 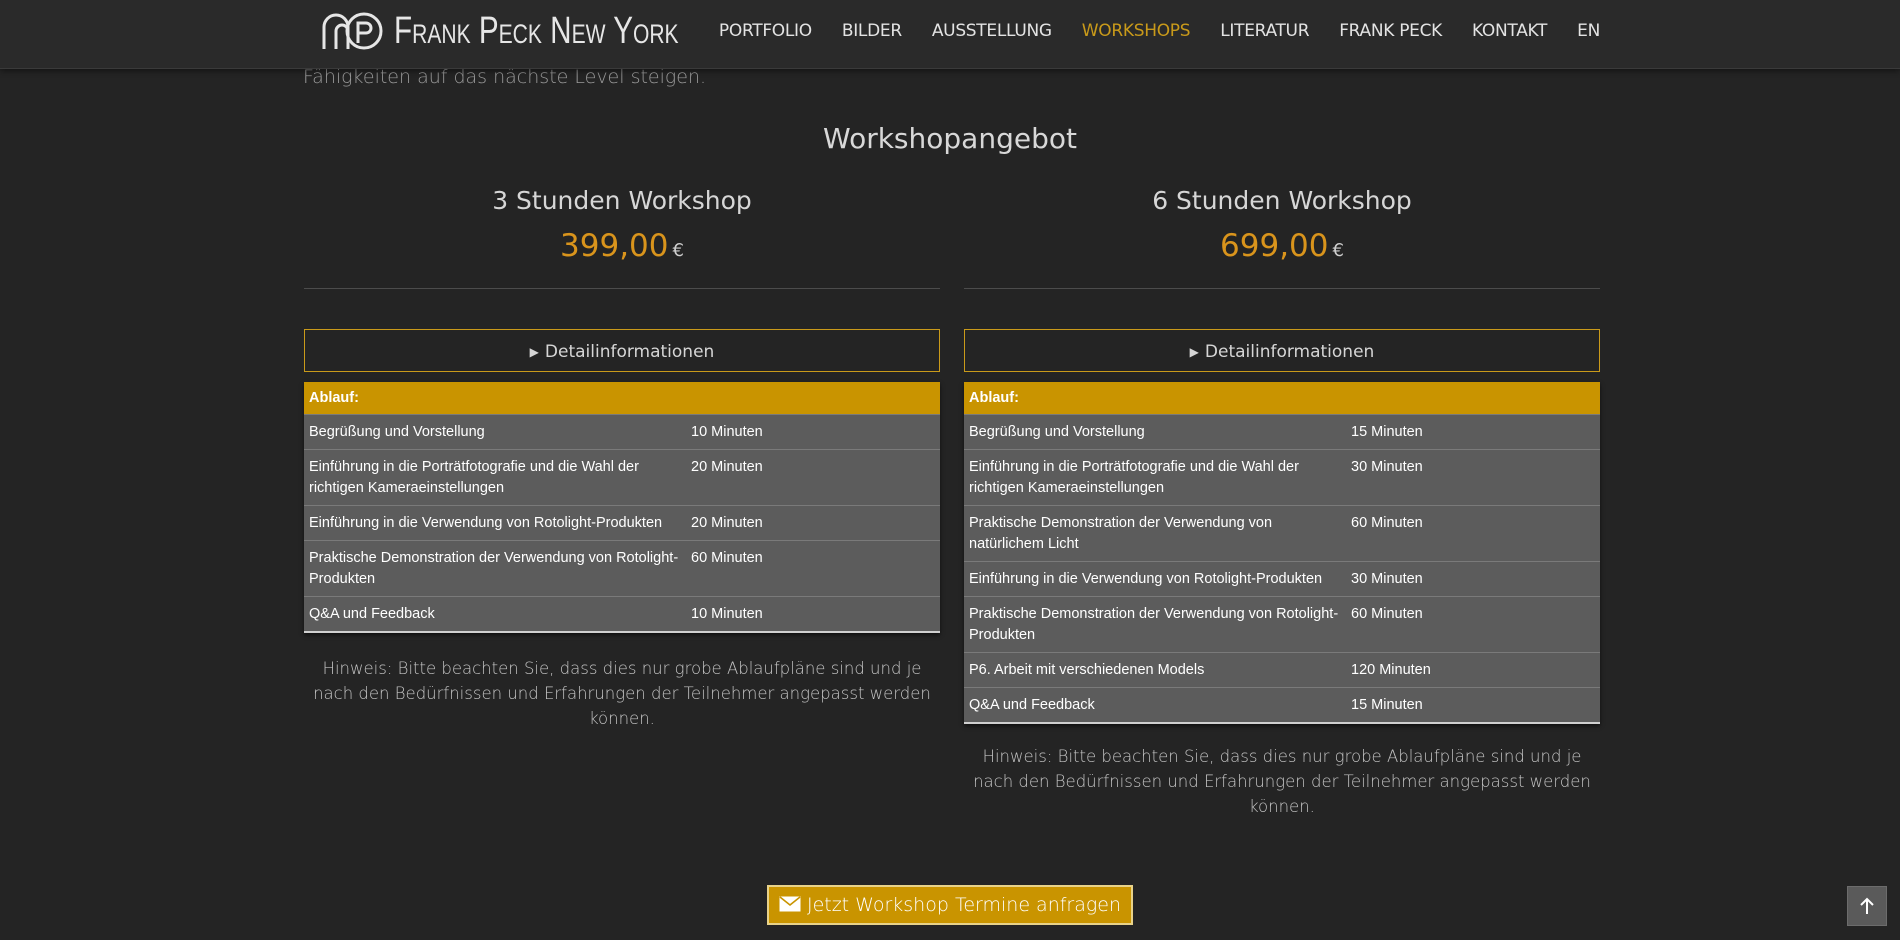 I want to click on nav-portfolio: PORTFOLIO, so click(x=765, y=31).